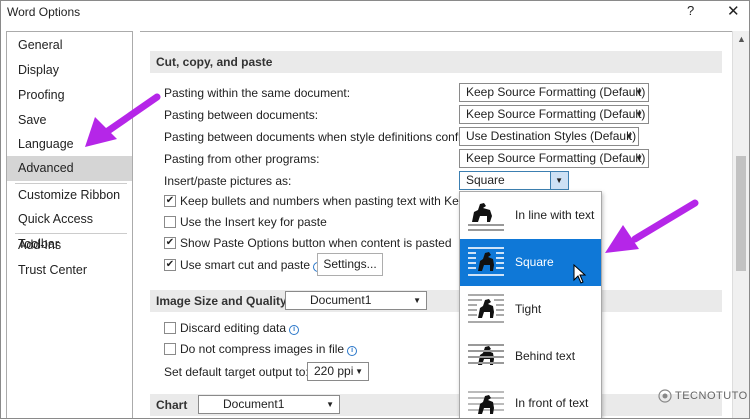 Image resolution: width=750 pixels, height=419 pixels. I want to click on help-button: ?, so click(690, 10).